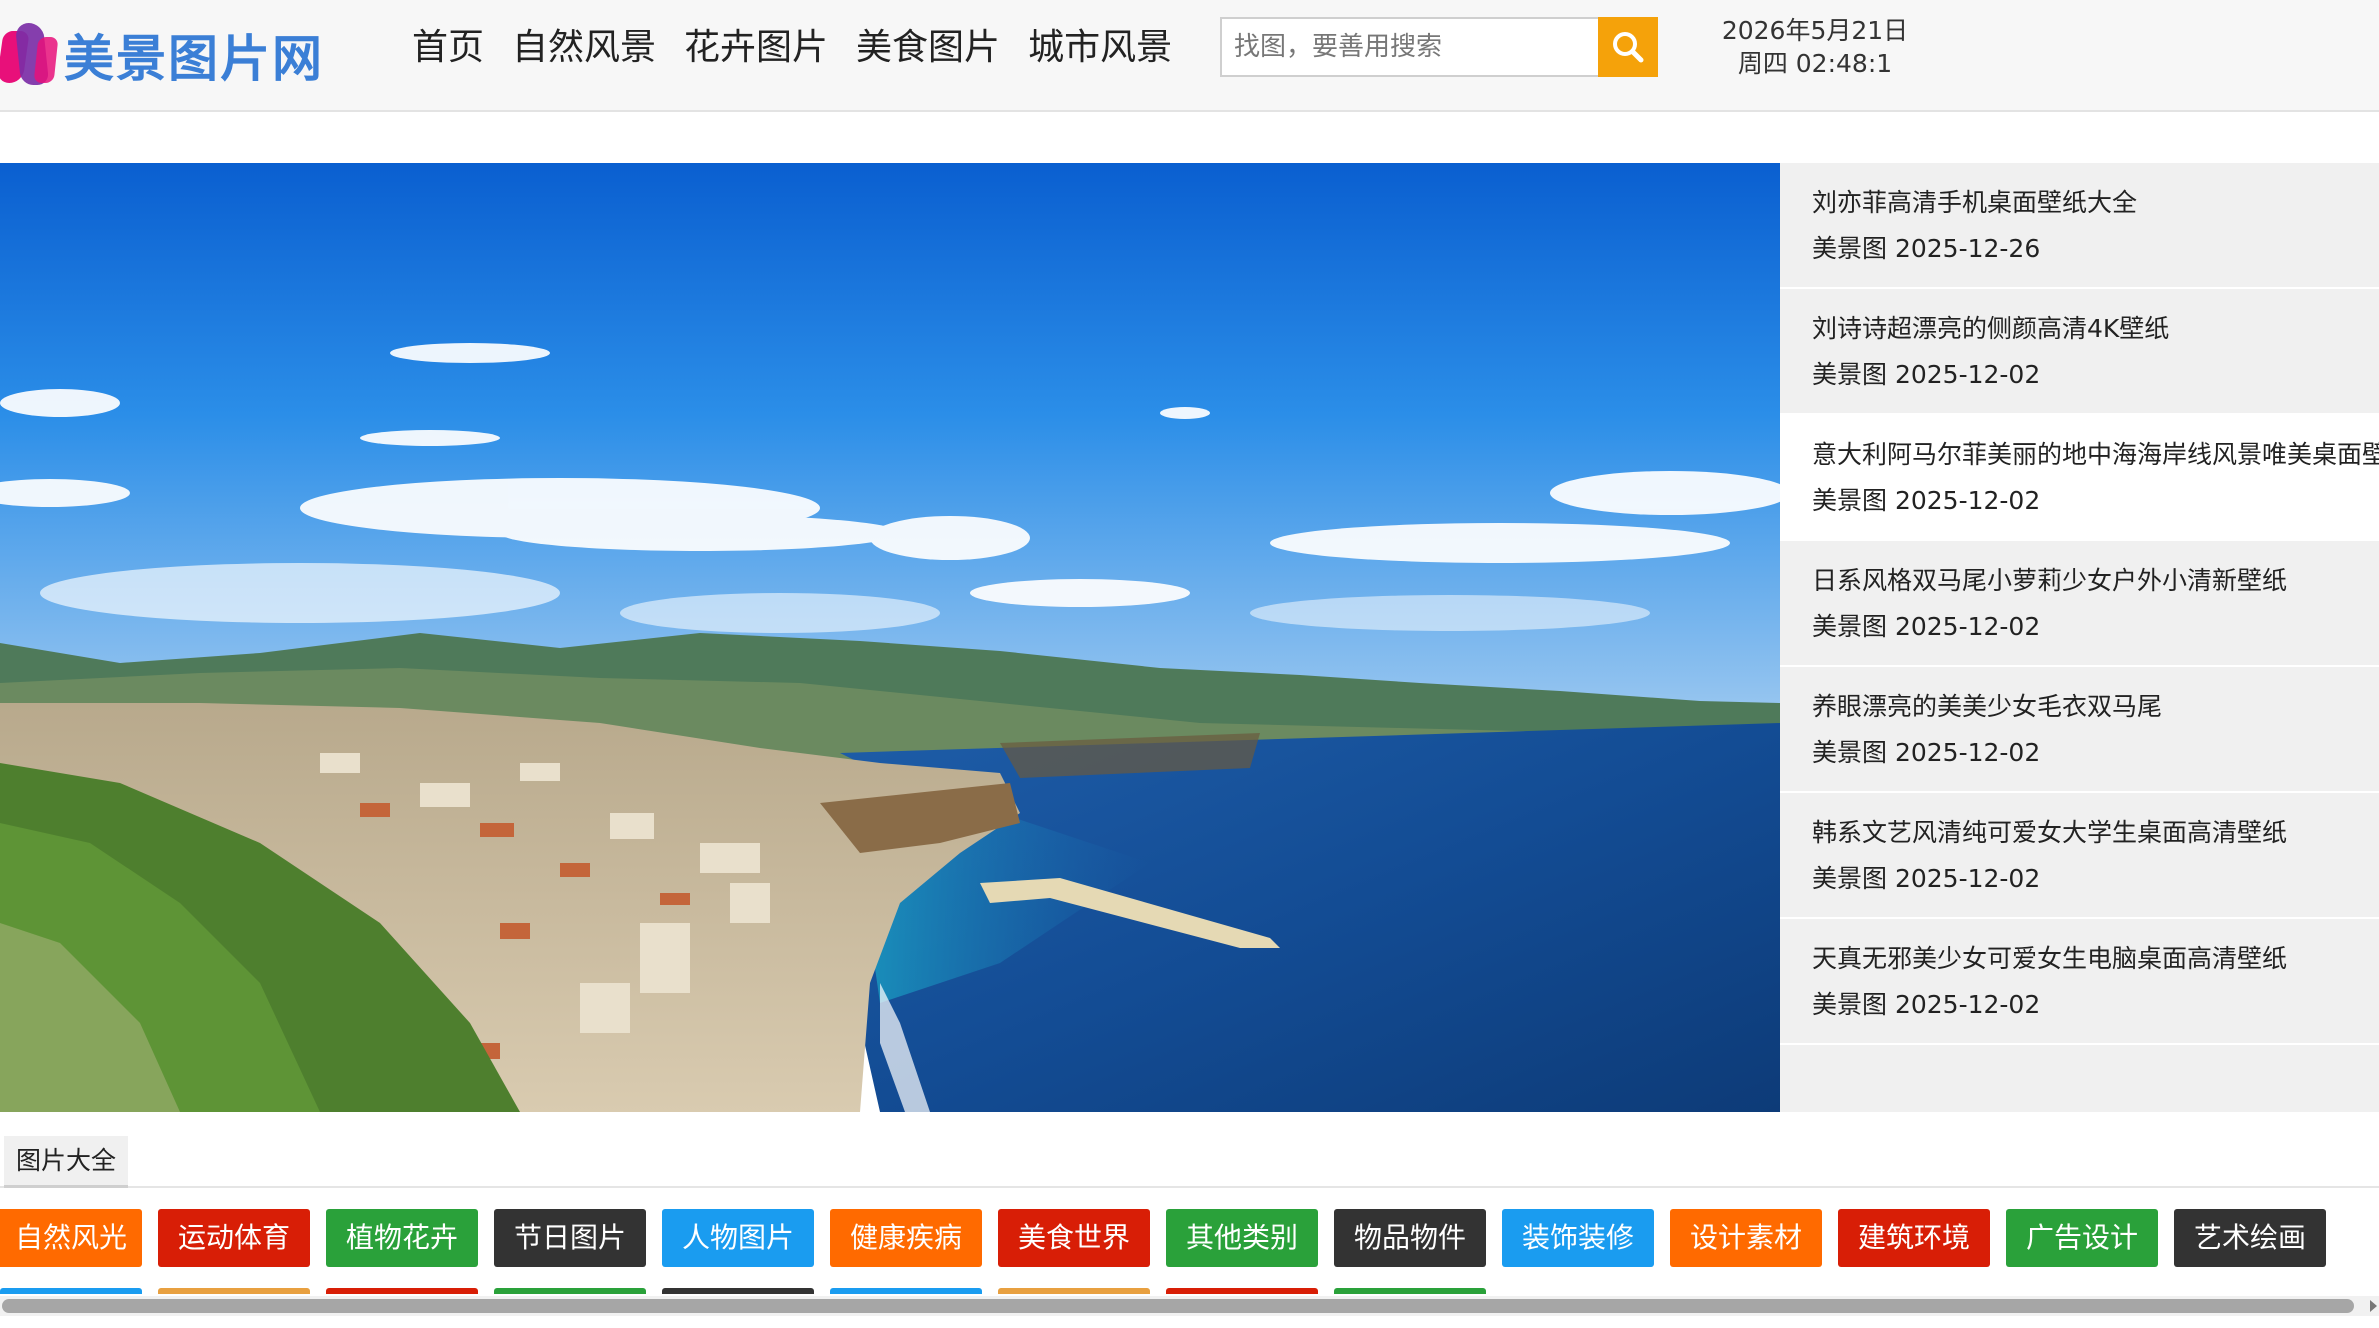 This screenshot has width=2379, height=1328. What do you see at coordinates (2095, 329) in the screenshot?
I see `list-item-title: 刘诗诗超漂亮的侧颜高清4K壁纸` at bounding box center [2095, 329].